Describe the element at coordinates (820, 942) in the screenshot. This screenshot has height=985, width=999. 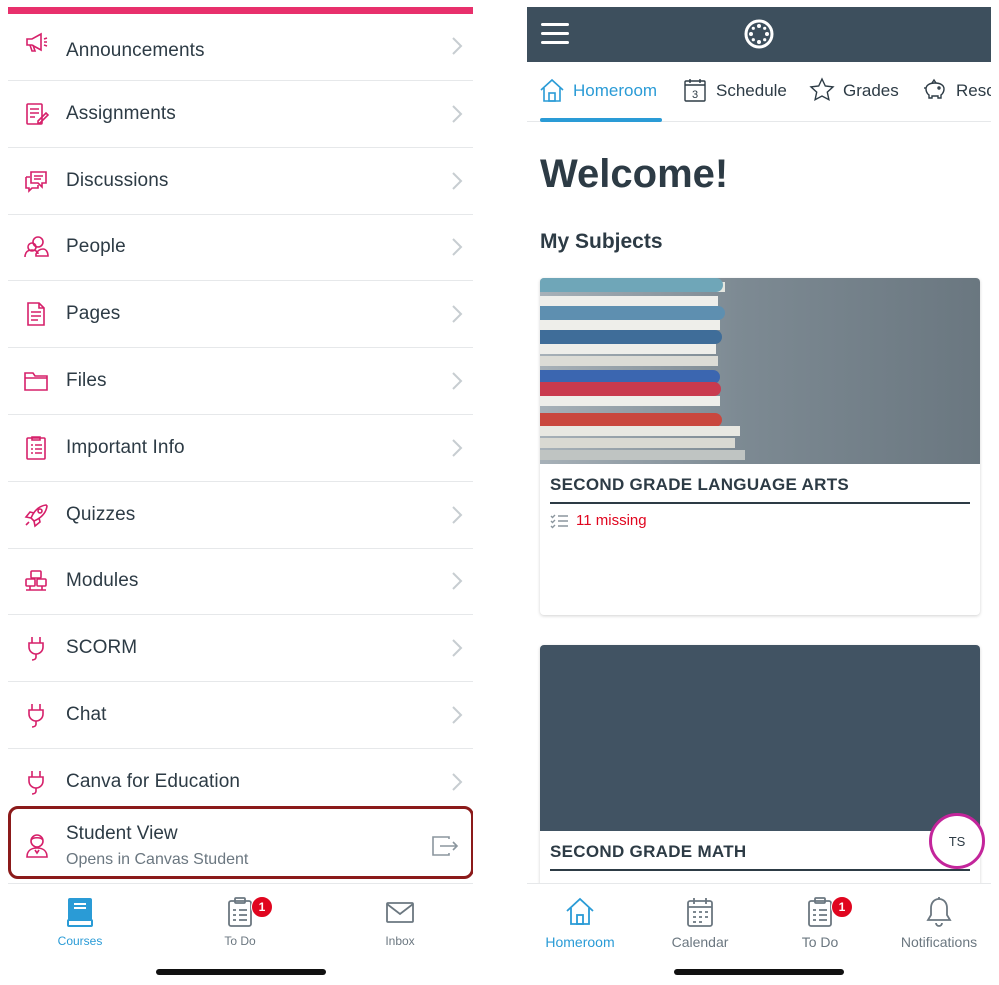
I see `tab-to-do-bottom-label: To Do` at that location.